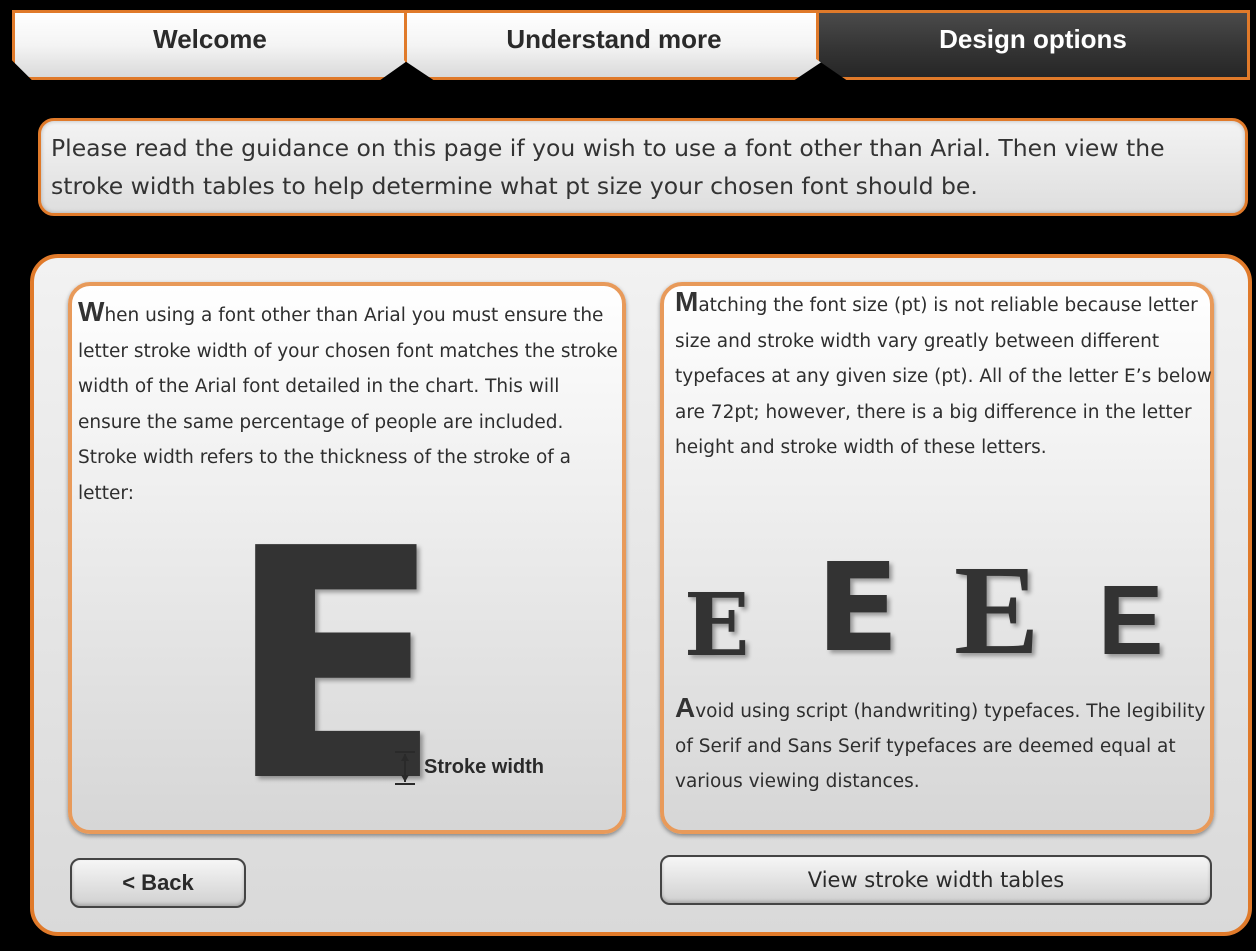 The height and width of the screenshot is (951, 1256). What do you see at coordinates (1131, 620) in the screenshot?
I see `letter-e-sample-4: E` at bounding box center [1131, 620].